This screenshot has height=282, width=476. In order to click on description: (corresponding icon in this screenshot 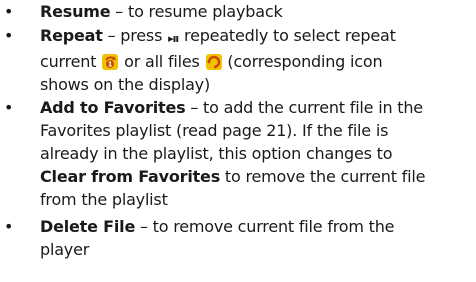, I will do `click(302, 61)`.